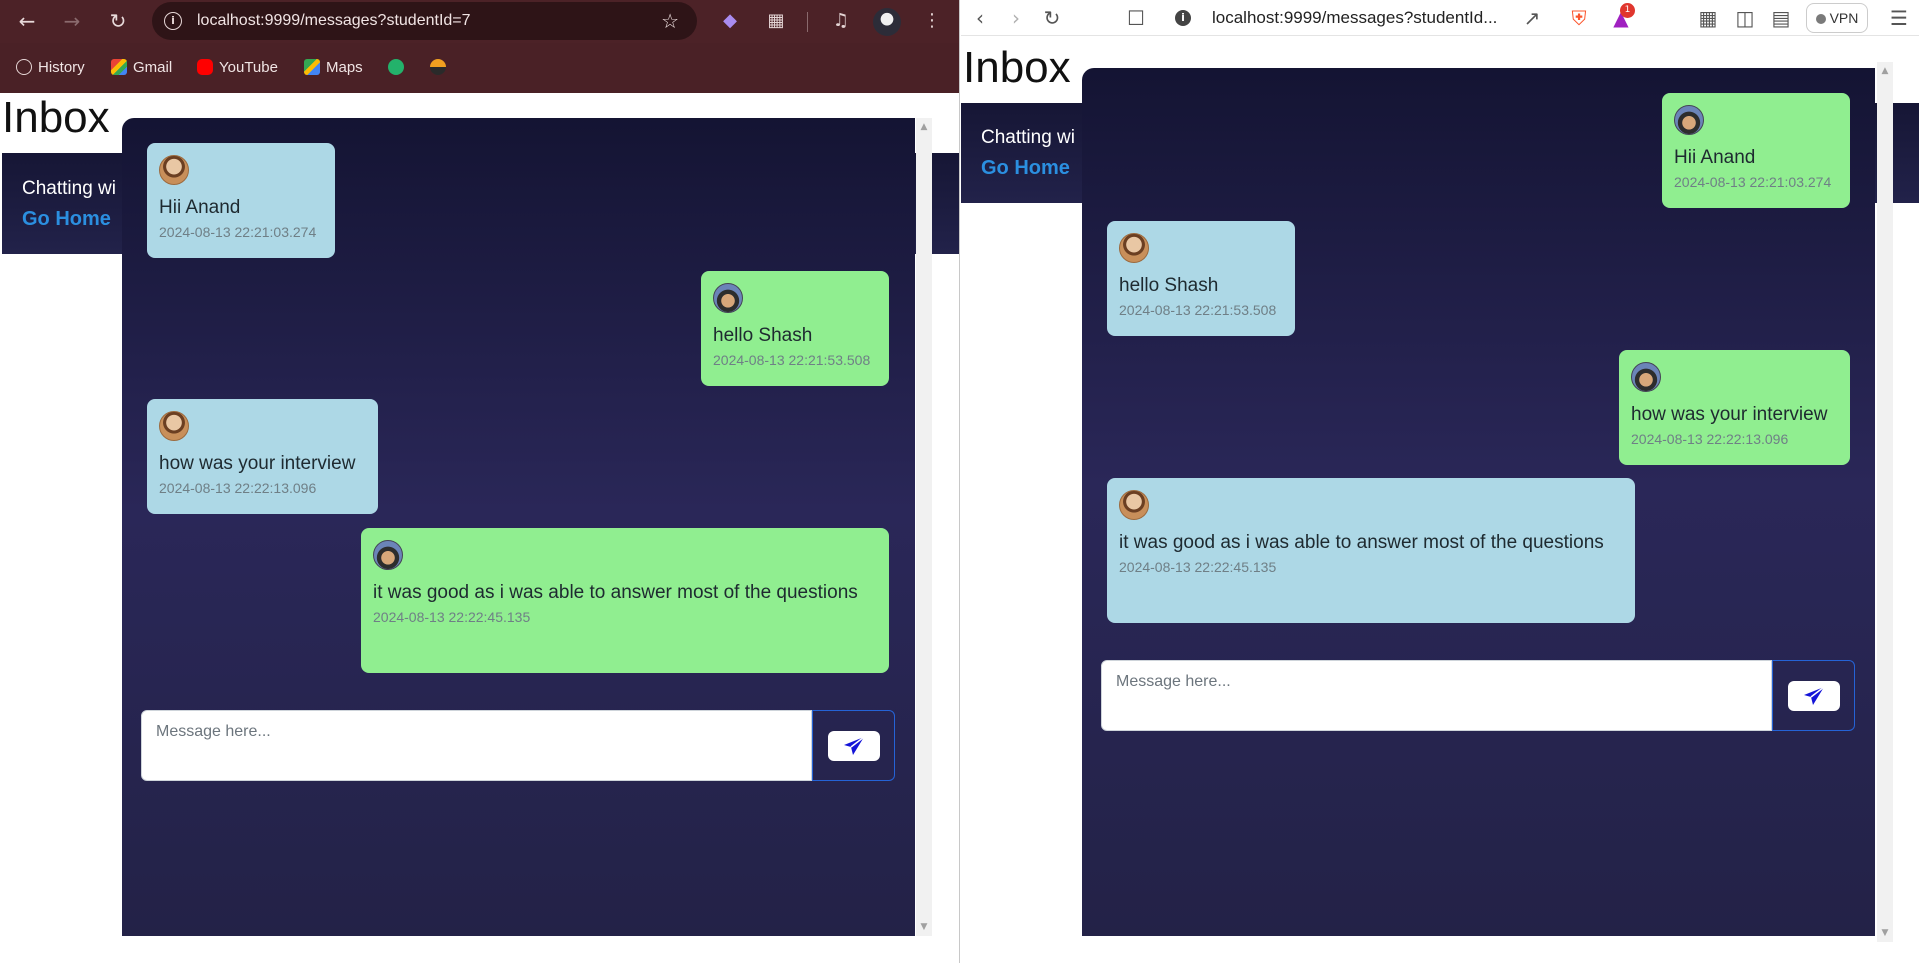 The width and height of the screenshot is (1919, 965). I want to click on brave-shields-icon: ⛨, so click(1579, 18).